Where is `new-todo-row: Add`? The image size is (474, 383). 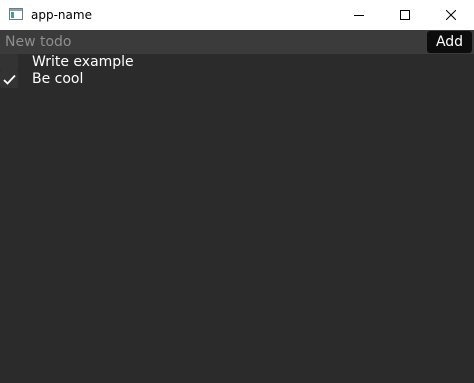 new-todo-row: Add is located at coordinates (237, 42).